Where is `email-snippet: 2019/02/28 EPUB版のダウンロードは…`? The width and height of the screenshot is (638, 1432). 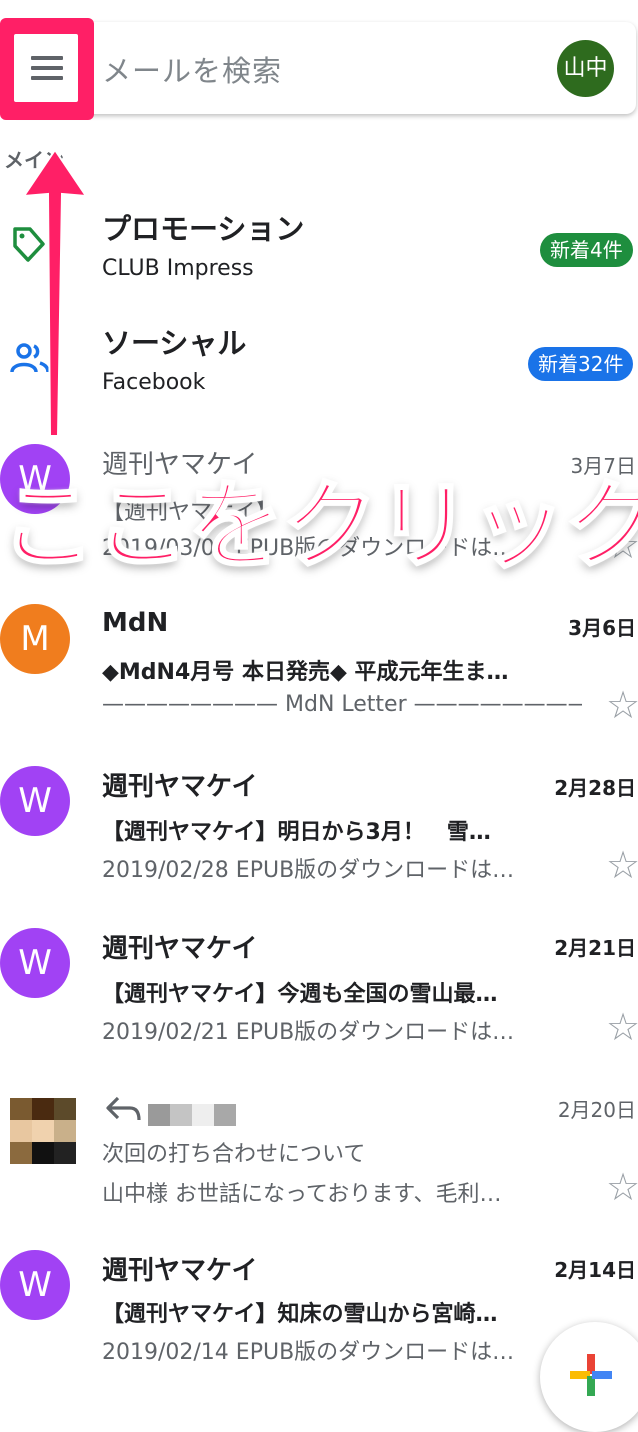
email-snippet: 2019/02/28 EPUB版のダウンロードは… is located at coordinates (308, 870).